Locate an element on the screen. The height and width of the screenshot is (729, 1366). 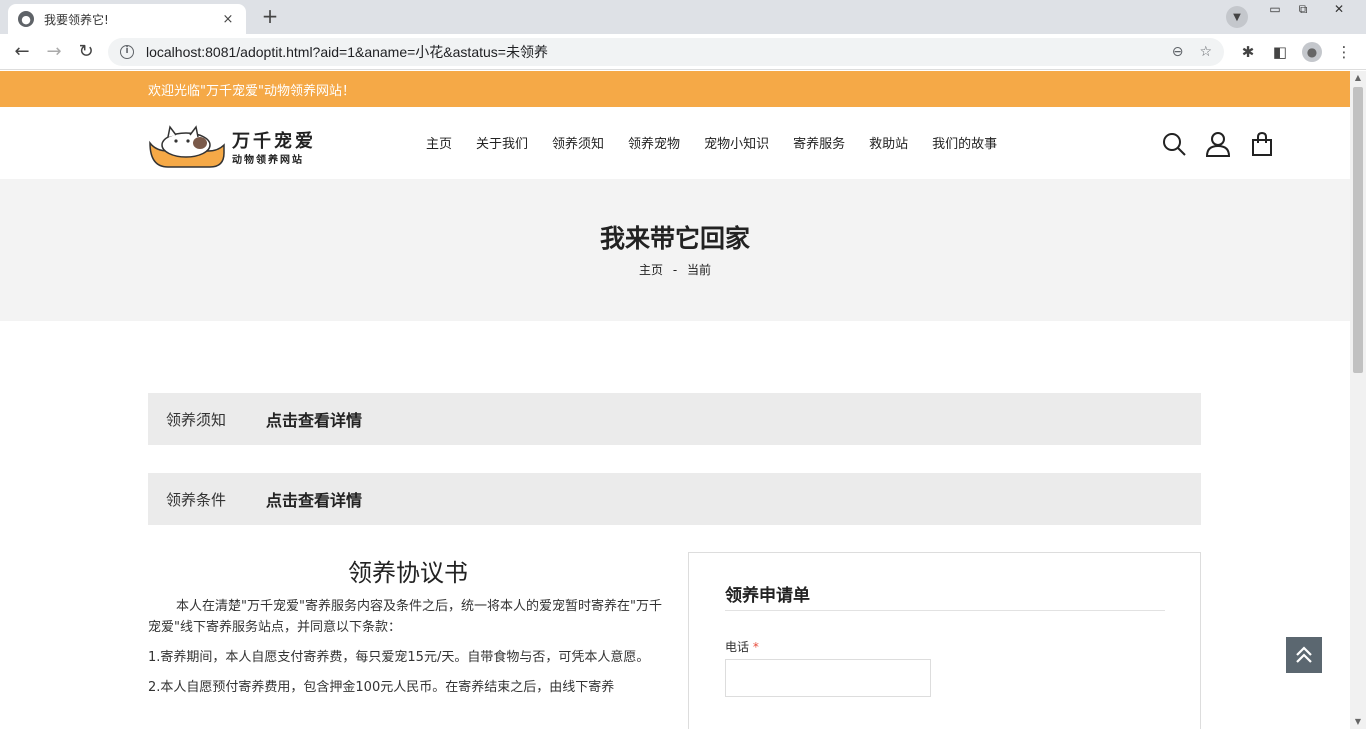
adoption-application-form: 领养申请单 电话 * is located at coordinates (944, 640).